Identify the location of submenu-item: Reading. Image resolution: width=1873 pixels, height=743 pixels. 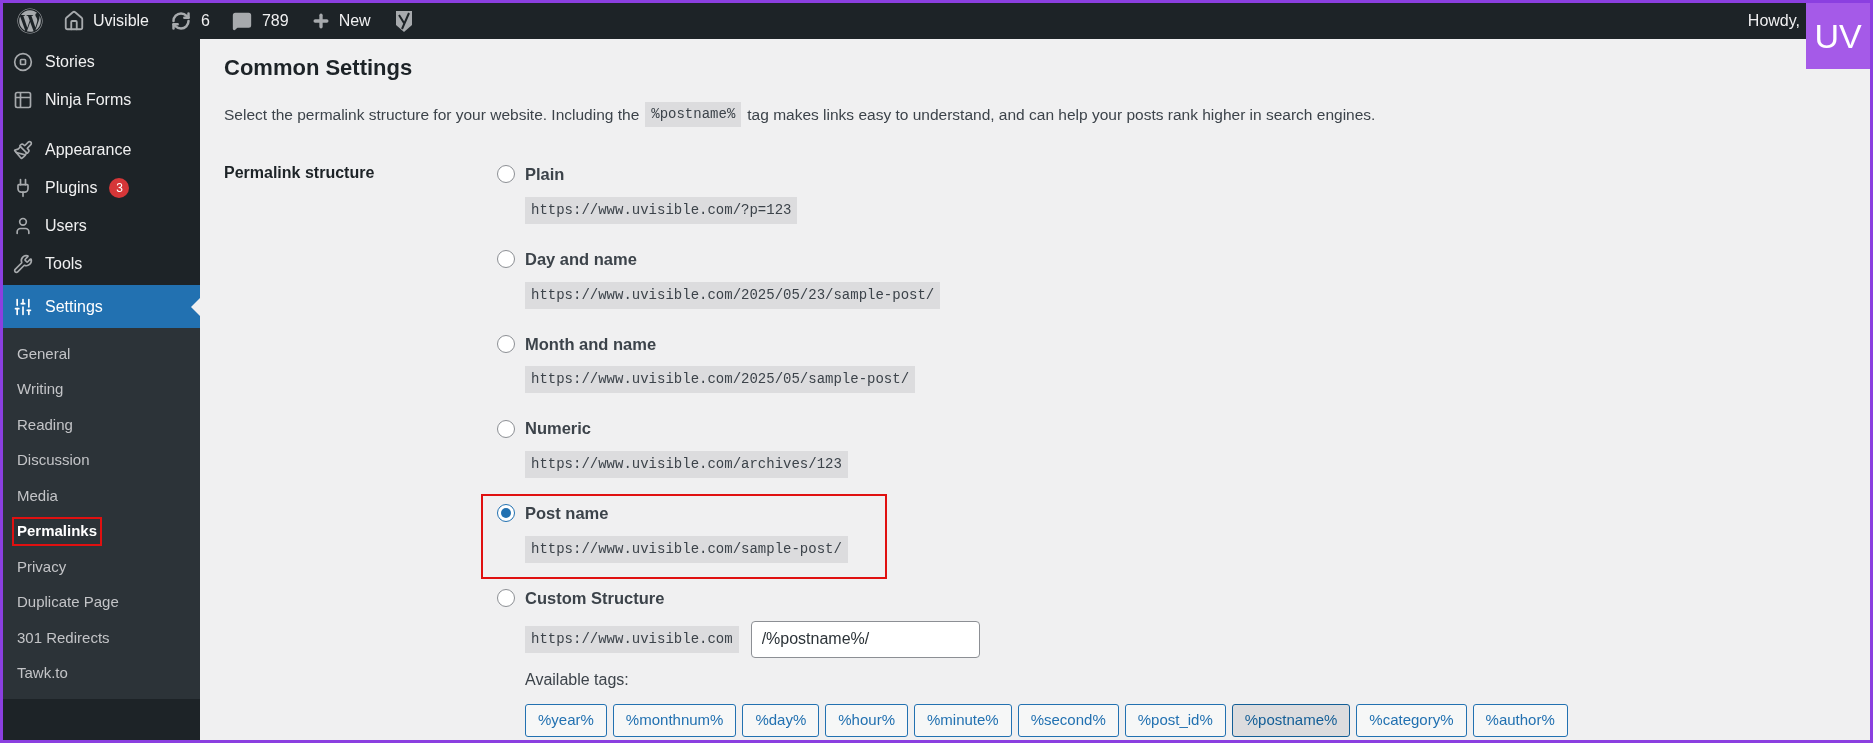
(45, 424).